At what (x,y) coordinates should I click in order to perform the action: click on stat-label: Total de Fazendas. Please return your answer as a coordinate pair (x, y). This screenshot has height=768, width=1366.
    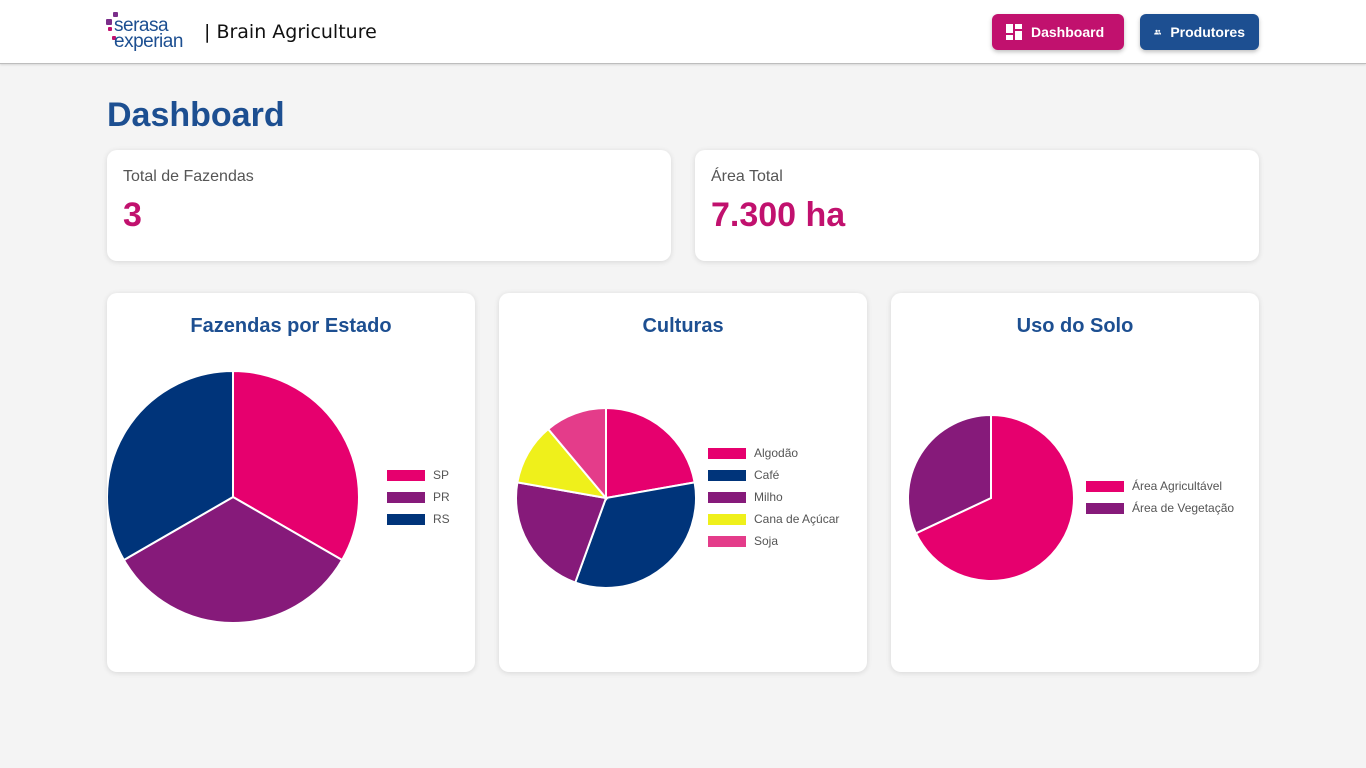
    Looking at the image, I should click on (188, 176).